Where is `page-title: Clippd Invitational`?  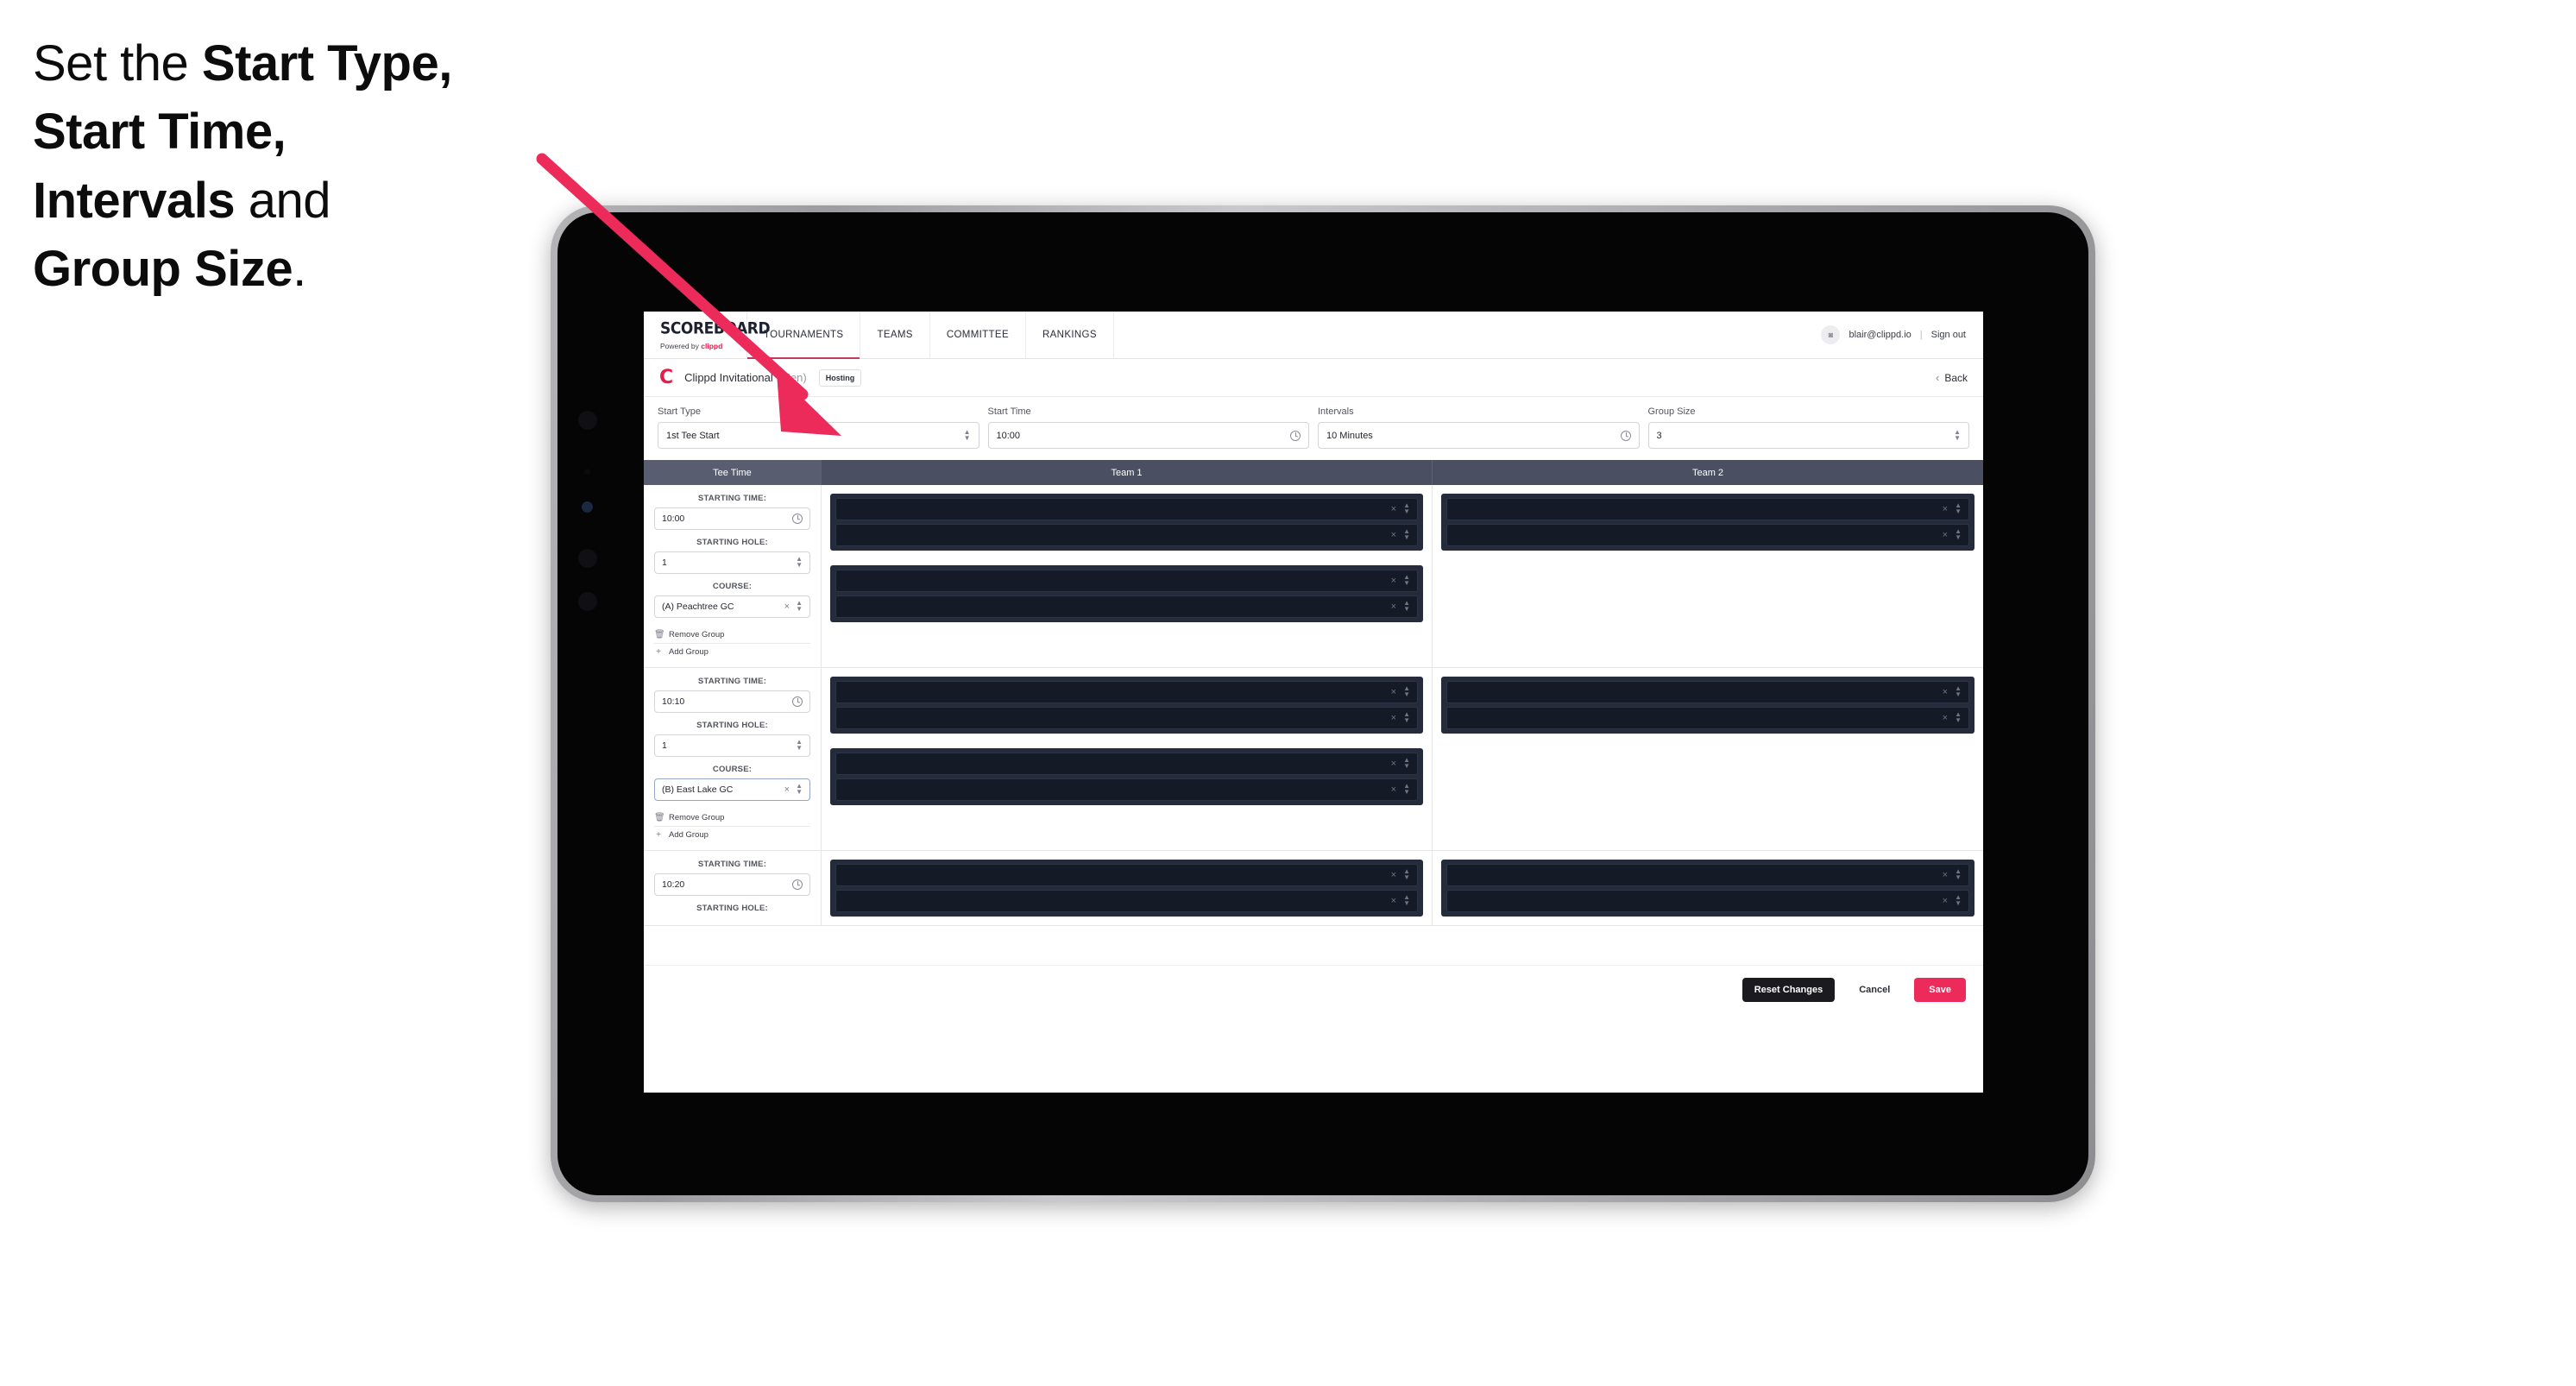 page-title: Clippd Invitational is located at coordinates (728, 377).